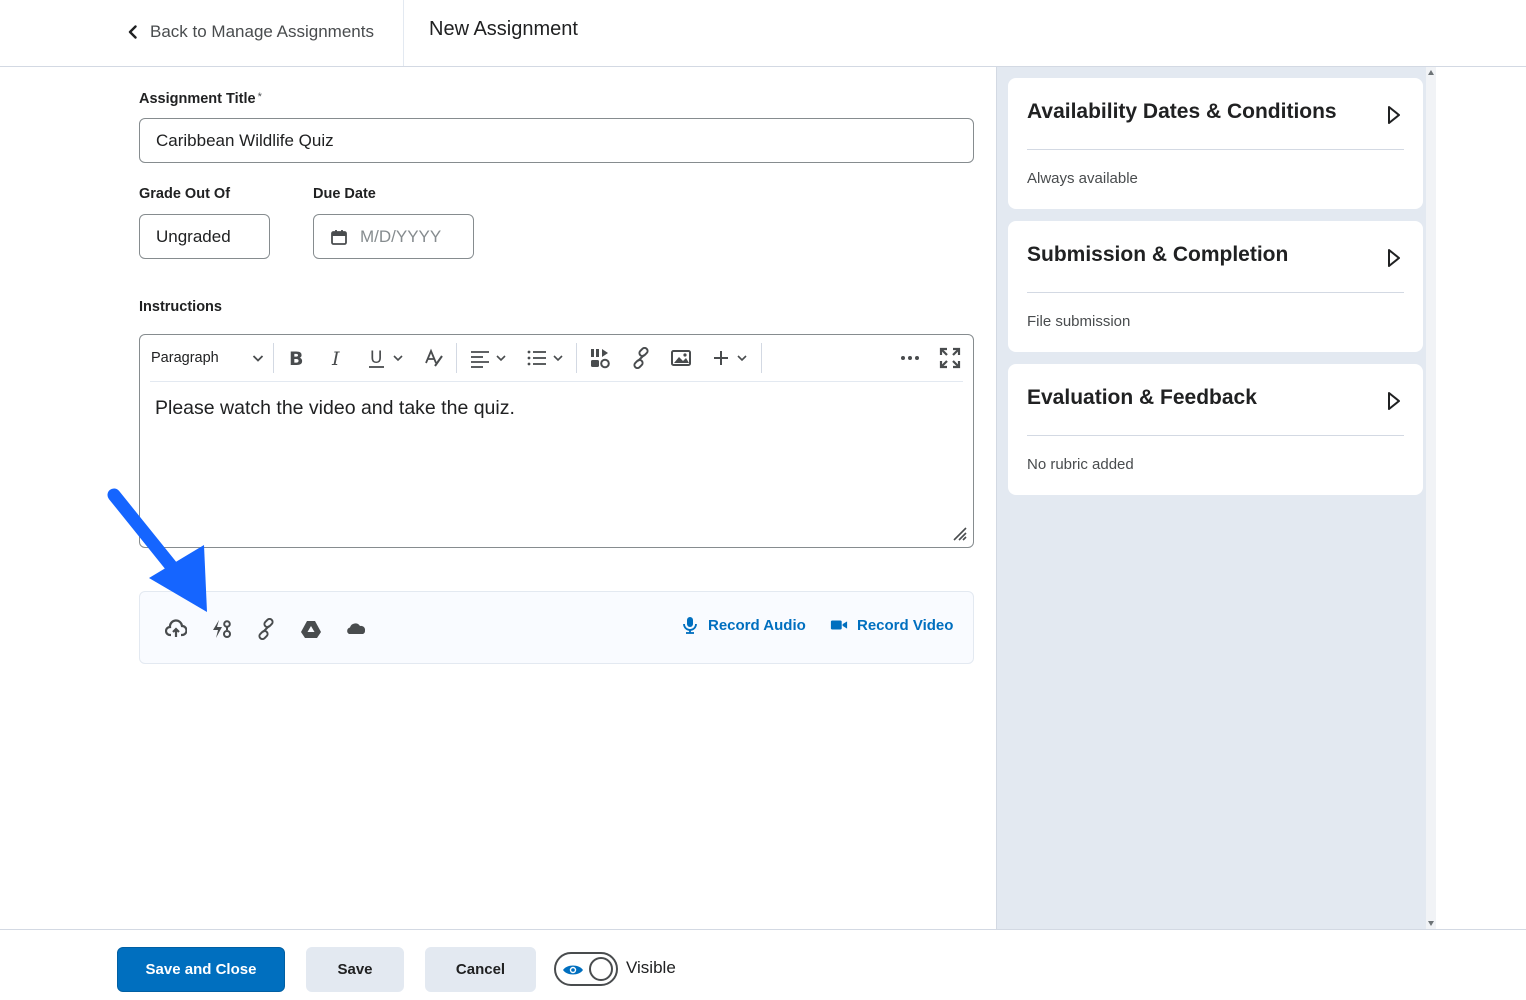 This screenshot has width=1526, height=1000. Describe the element at coordinates (743, 625) in the screenshot. I see `record-audio-button: Record Audio` at that location.